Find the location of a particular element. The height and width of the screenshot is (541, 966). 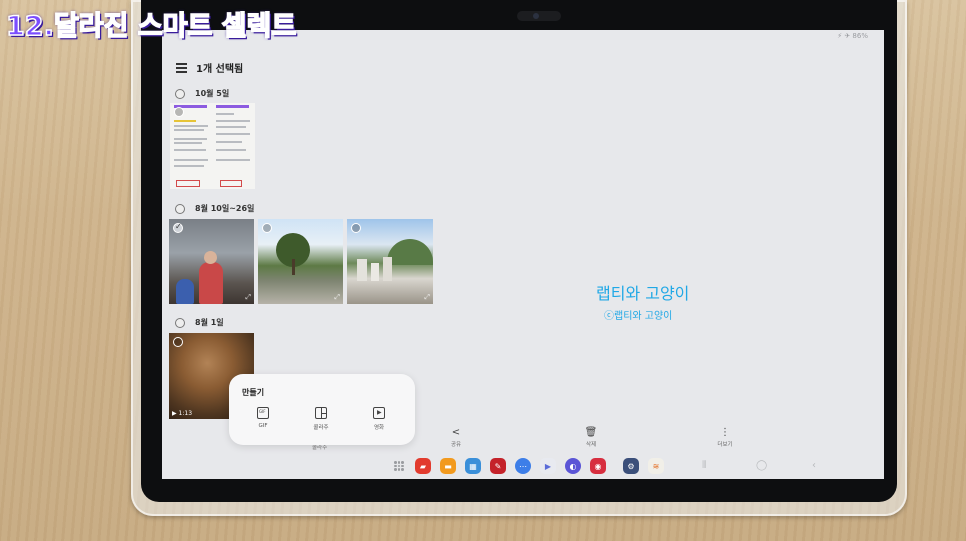

hamburger-menu-icon is located at coordinates (181, 68).